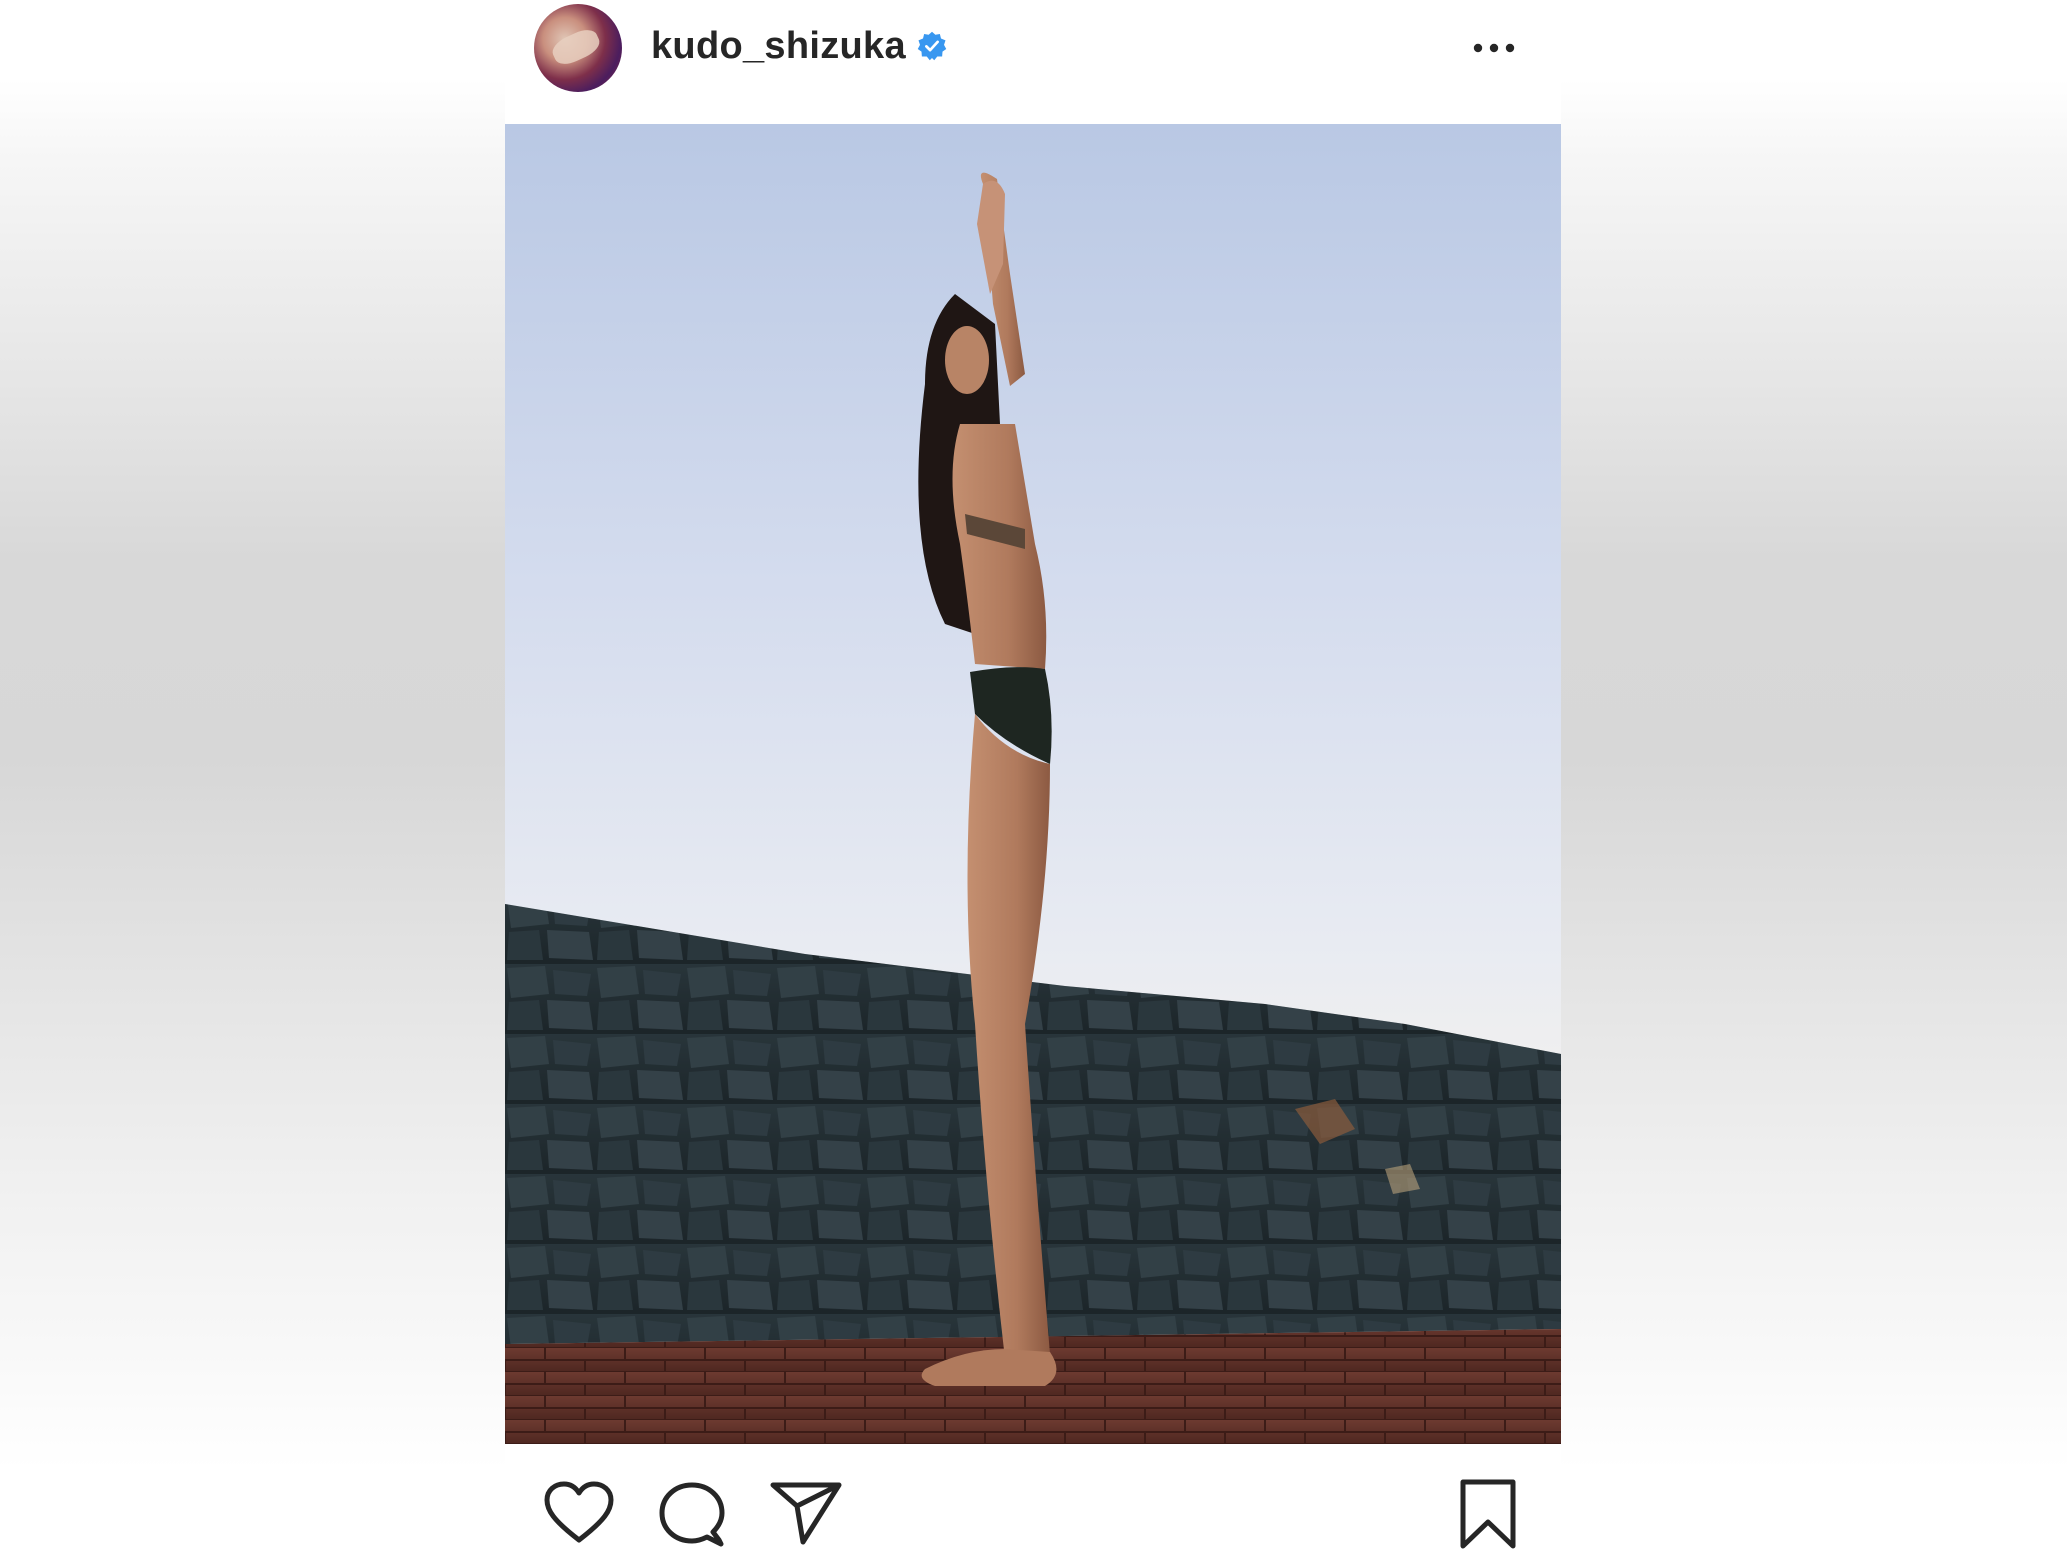 The width and height of the screenshot is (2067, 1550). What do you see at coordinates (579, 1513) in the screenshot?
I see `heart-icon` at bounding box center [579, 1513].